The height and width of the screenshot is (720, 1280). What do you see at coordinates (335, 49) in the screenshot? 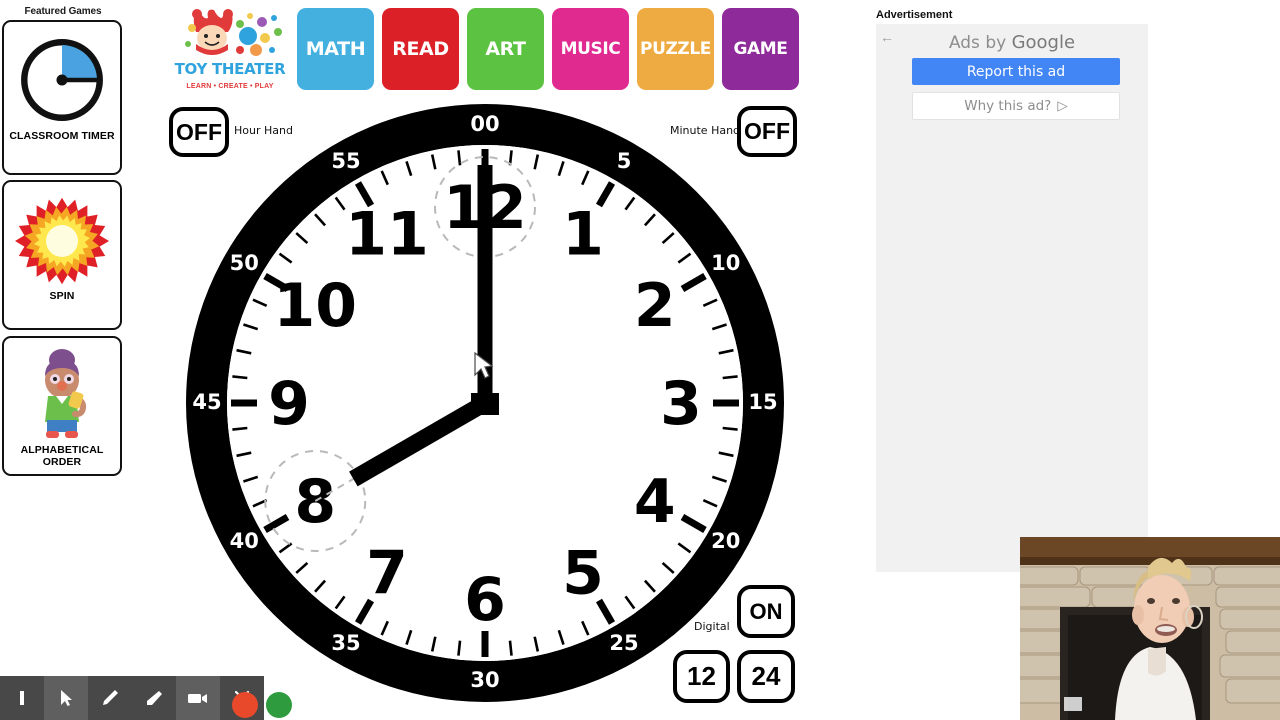
I see `nav-button-math: MATH` at bounding box center [335, 49].